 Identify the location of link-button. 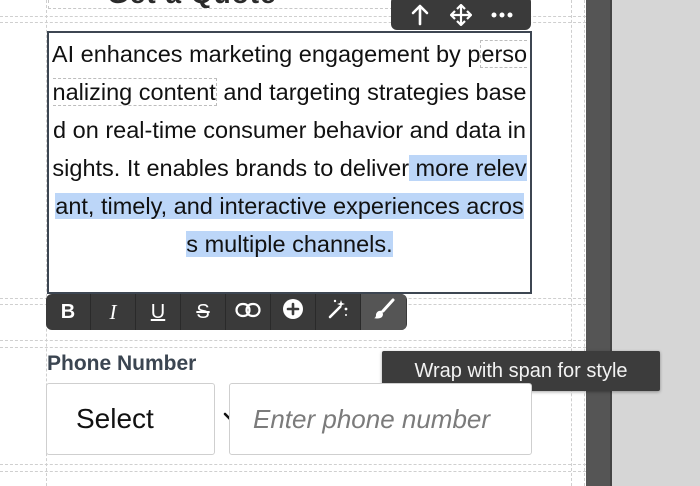
(248, 312).